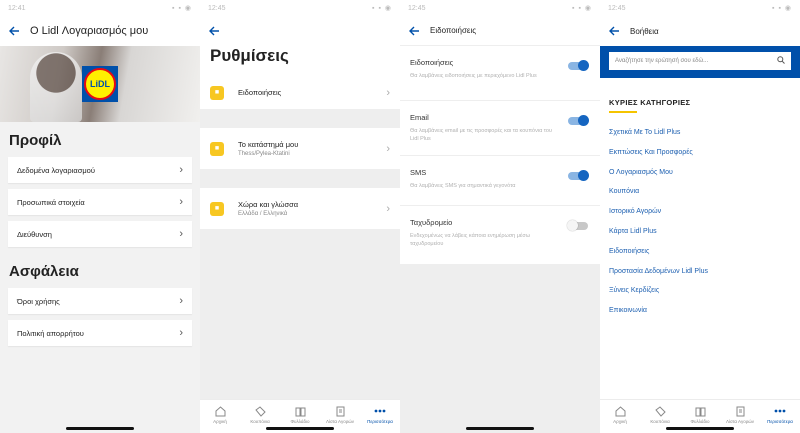 This screenshot has width=800, height=433. I want to click on app-bar, so click(300, 31).